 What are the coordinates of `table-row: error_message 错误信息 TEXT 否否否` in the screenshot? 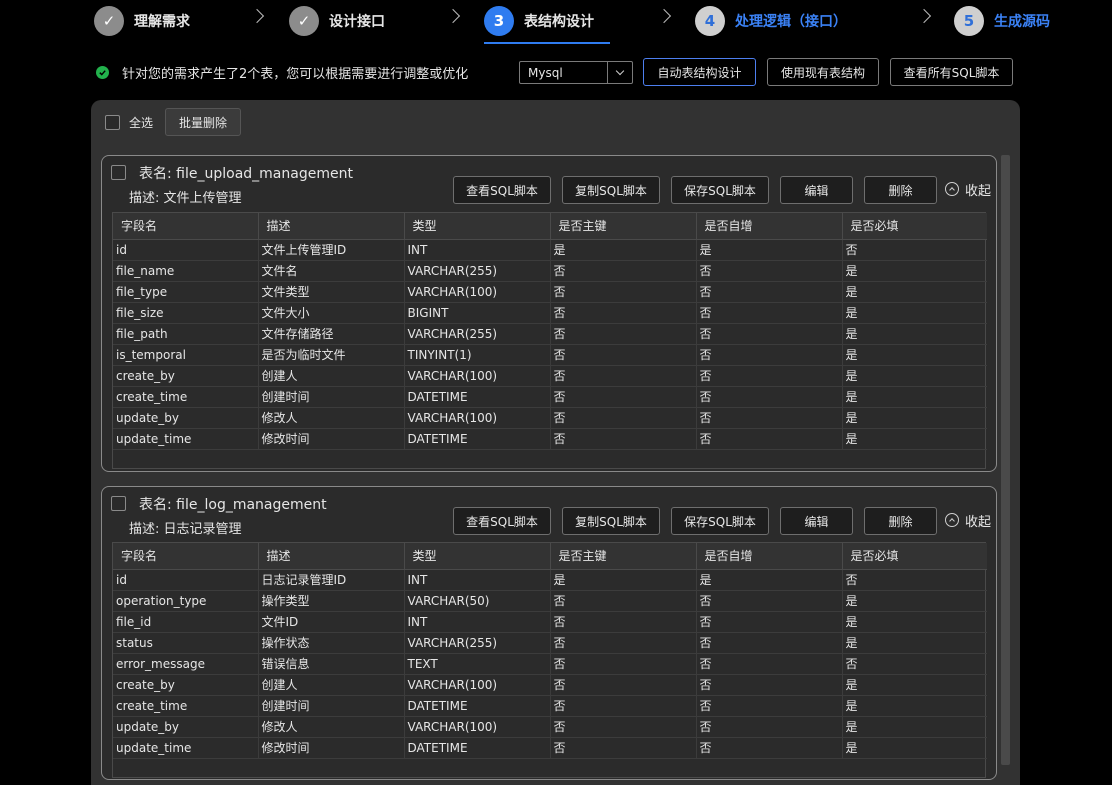 It's located at (550, 664).